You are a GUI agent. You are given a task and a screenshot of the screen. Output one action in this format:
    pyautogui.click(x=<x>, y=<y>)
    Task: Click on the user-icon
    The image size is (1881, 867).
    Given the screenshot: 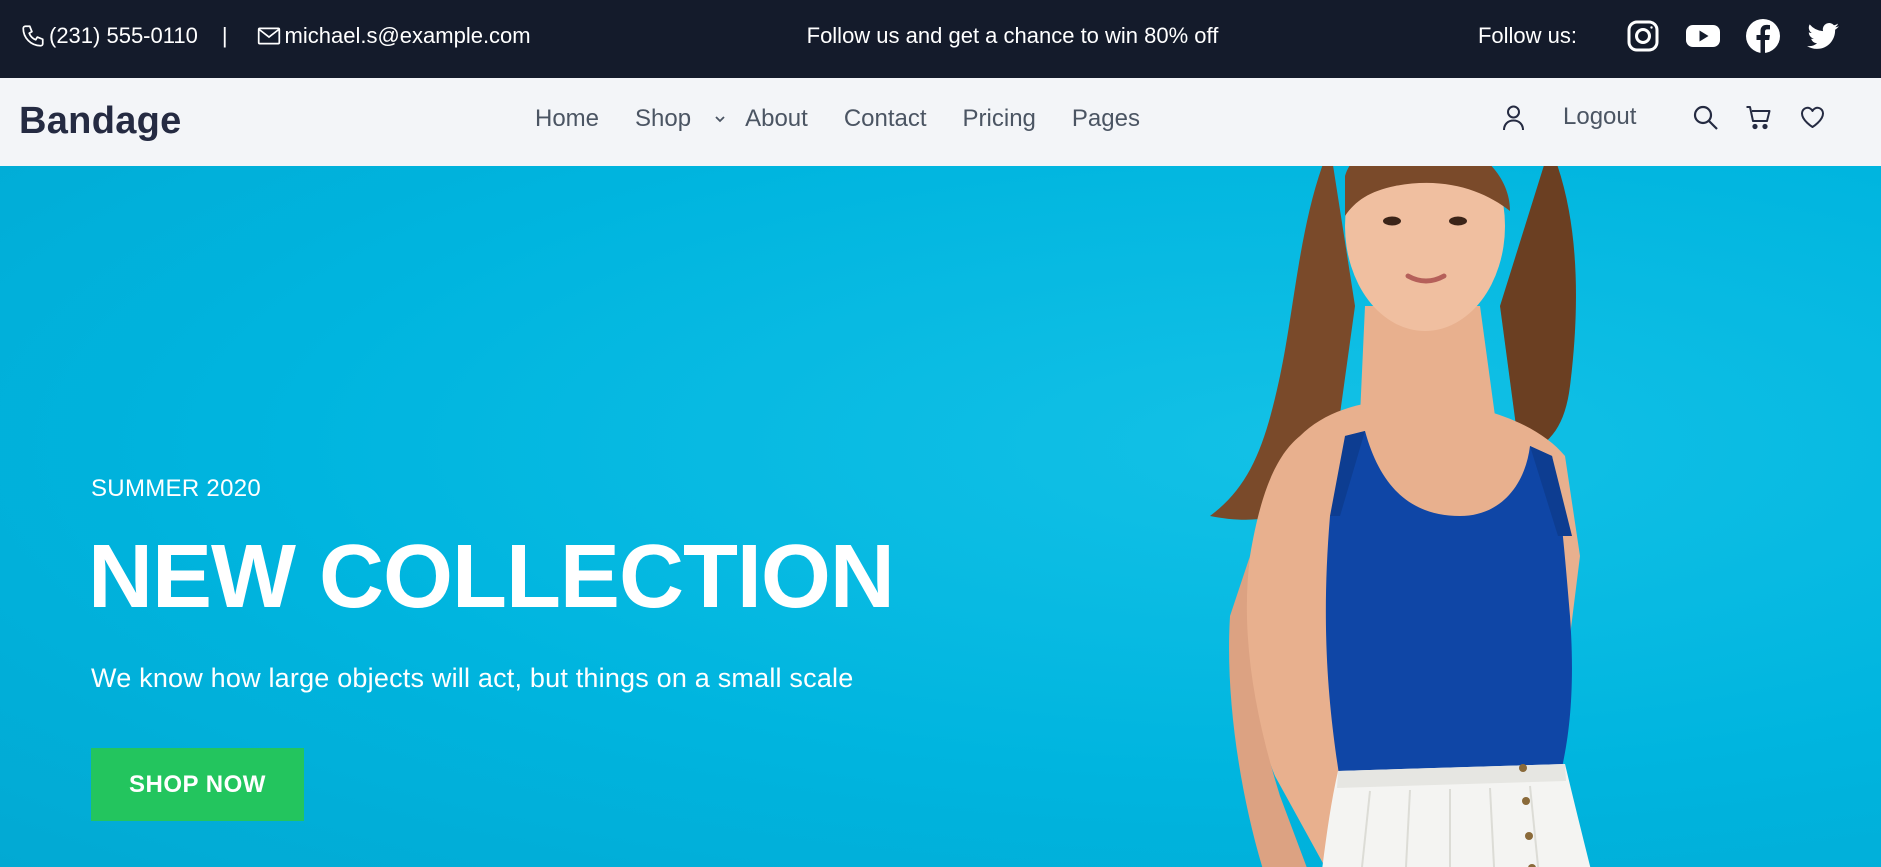 What is the action you would take?
    pyautogui.click(x=1513, y=117)
    